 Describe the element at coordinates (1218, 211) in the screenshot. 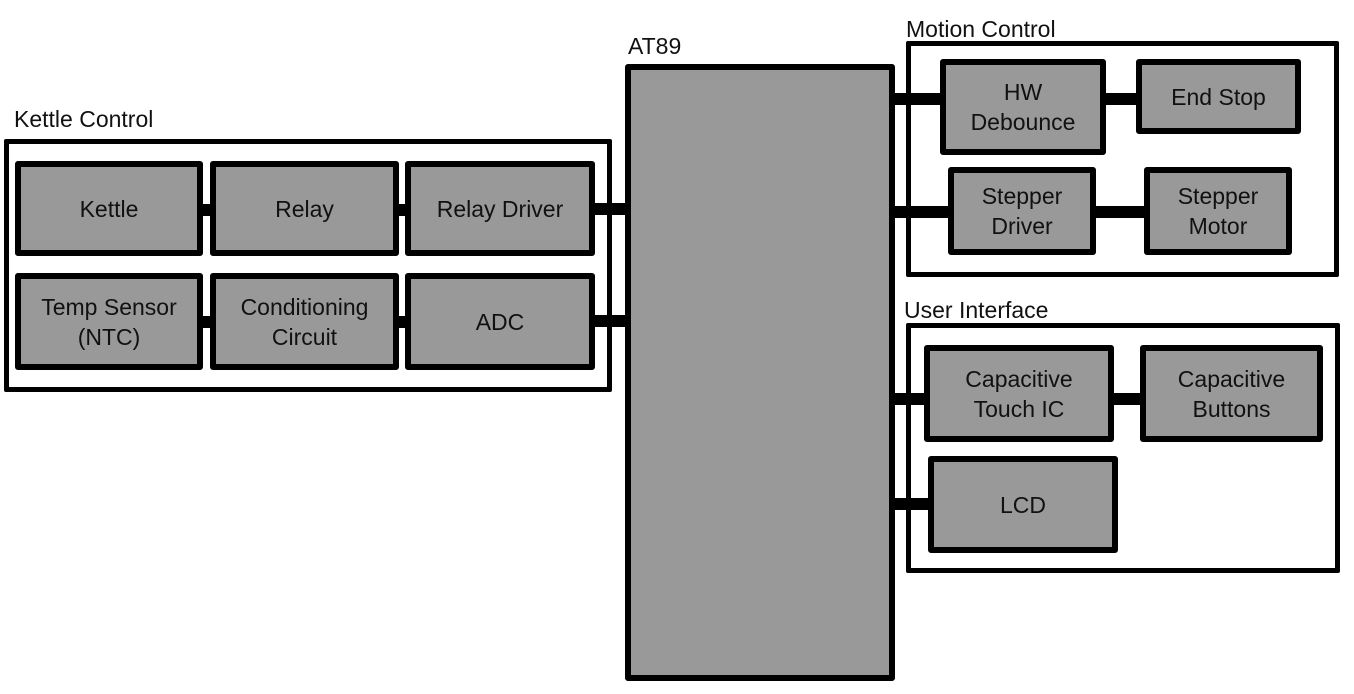

I see `block-stepper-motor: Stepper Motor` at that location.